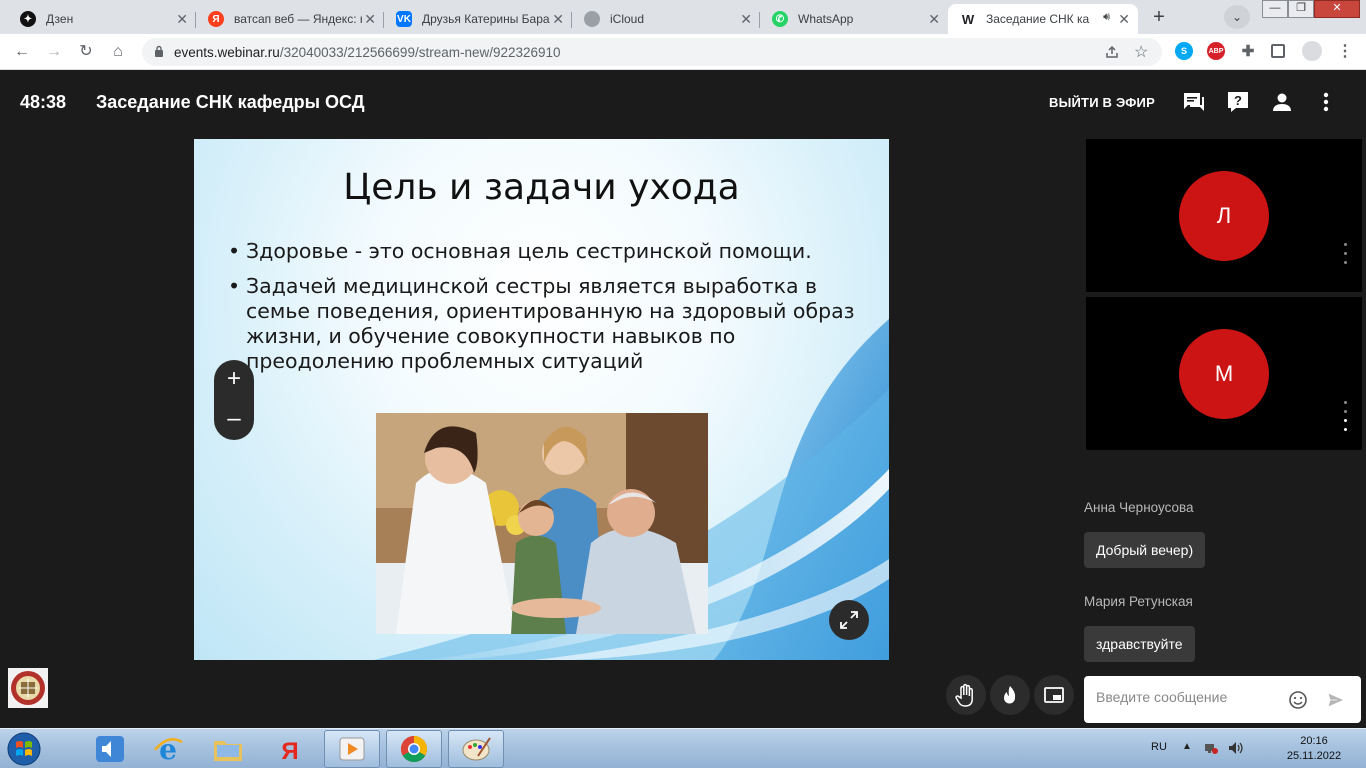 The height and width of the screenshot is (768, 1366). Describe the element at coordinates (1139, 507) in the screenshot. I see `chat-author: Анна Черноусова` at that location.